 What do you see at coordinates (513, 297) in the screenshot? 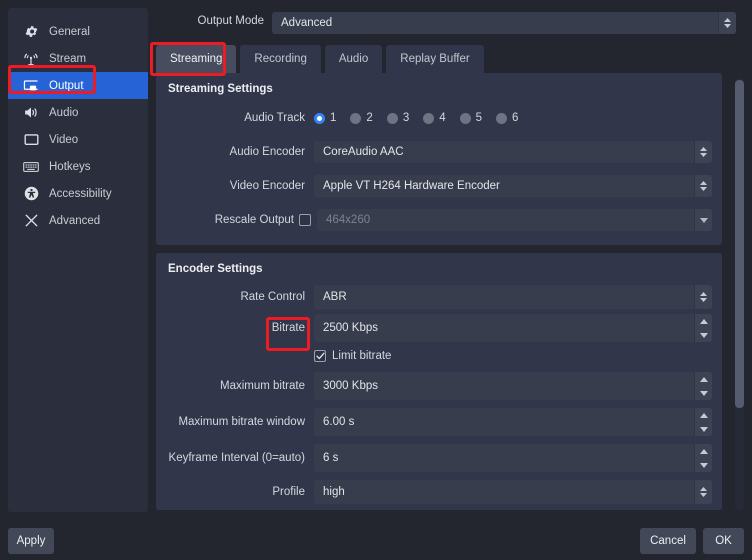
I see `rate-control-select: ABR` at bounding box center [513, 297].